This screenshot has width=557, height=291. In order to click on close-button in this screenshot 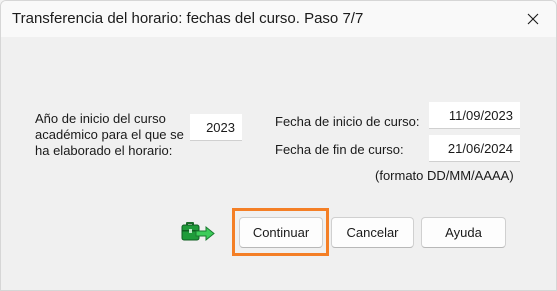, I will do `click(533, 19)`.